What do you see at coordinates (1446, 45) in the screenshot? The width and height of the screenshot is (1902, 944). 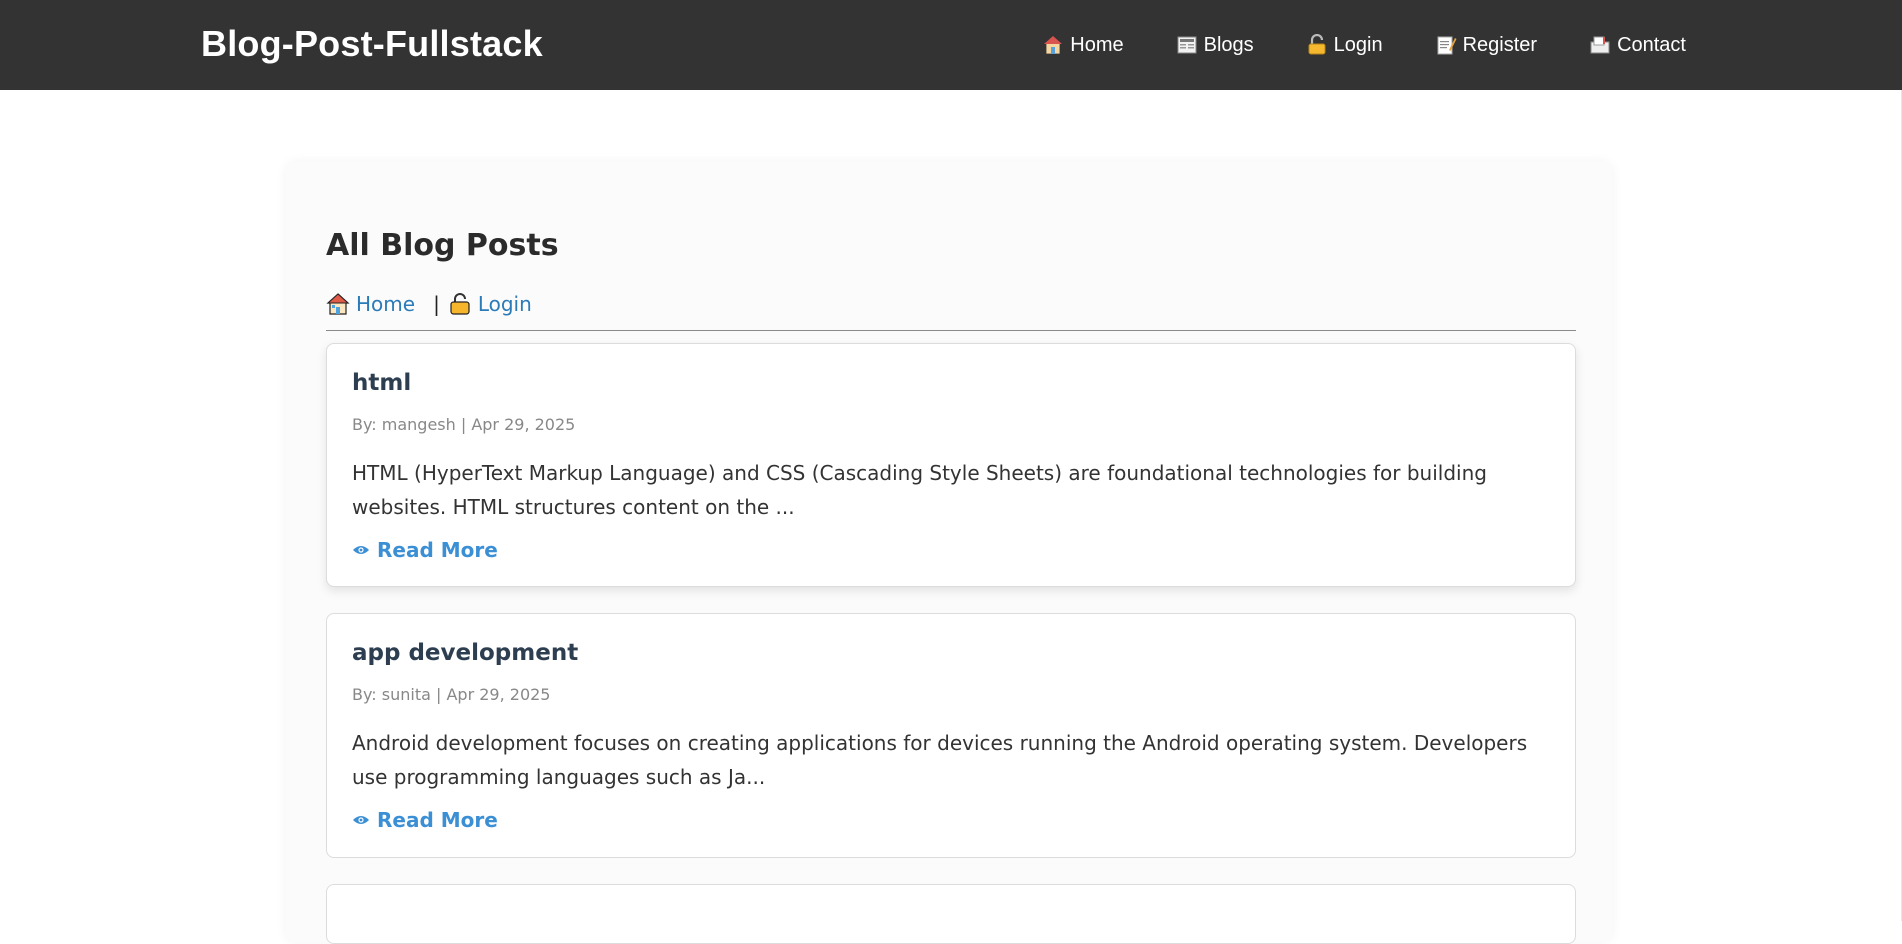 I see `memo-icon` at bounding box center [1446, 45].